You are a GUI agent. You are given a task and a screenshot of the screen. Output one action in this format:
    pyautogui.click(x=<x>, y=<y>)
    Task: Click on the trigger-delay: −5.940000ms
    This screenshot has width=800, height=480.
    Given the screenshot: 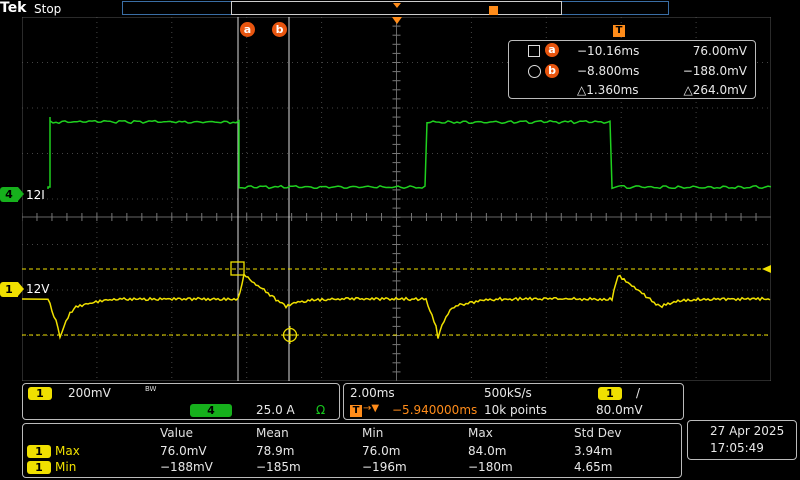 What is the action you would take?
    pyautogui.click(x=435, y=410)
    